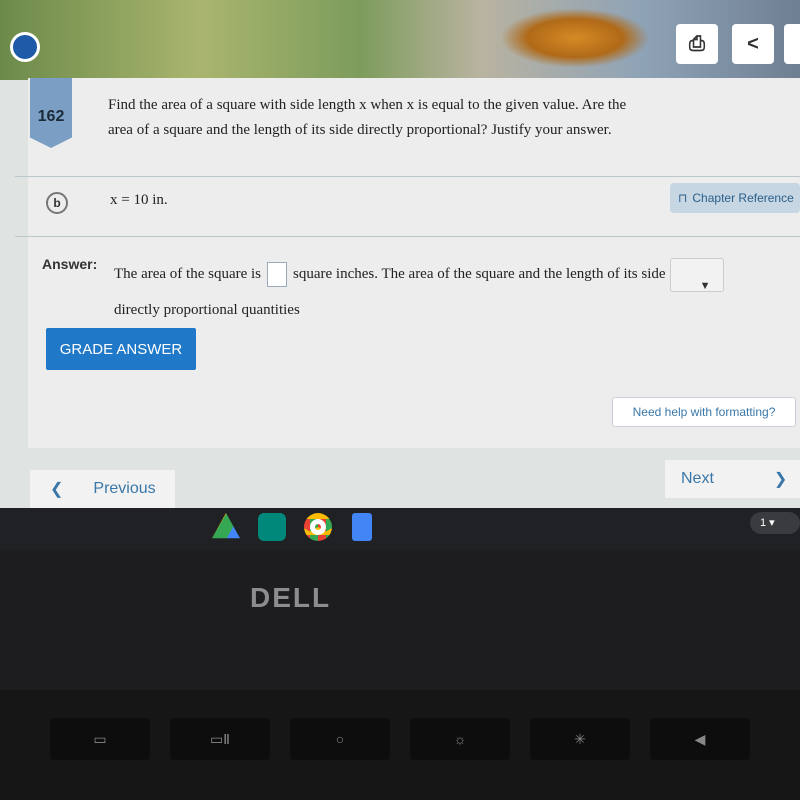 Image resolution: width=800 pixels, height=800 pixels. What do you see at coordinates (102, 489) in the screenshot?
I see `previous-button: ❮ Previous` at bounding box center [102, 489].